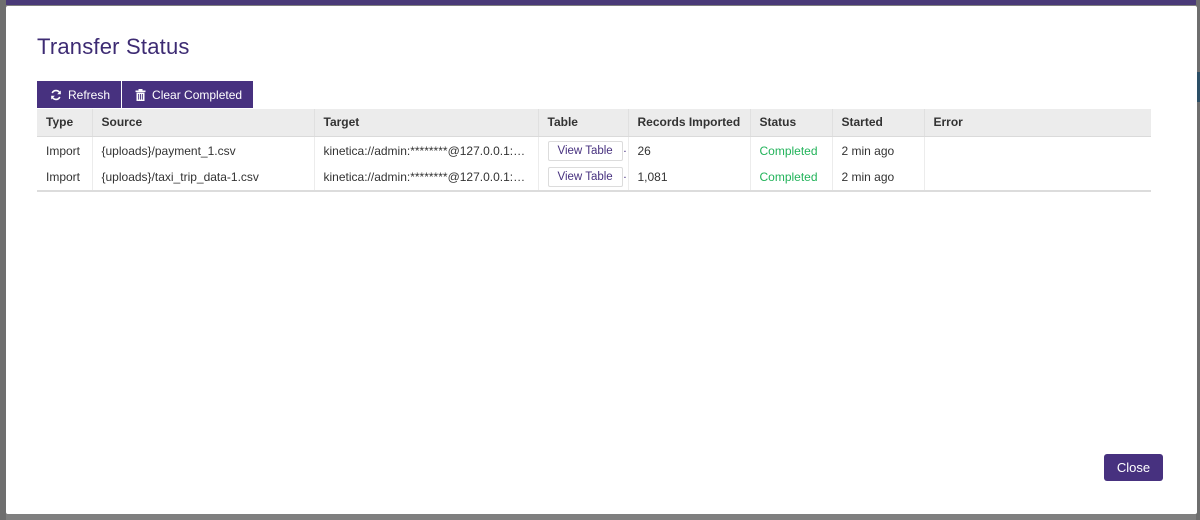 Image resolution: width=1200 pixels, height=520 pixels. What do you see at coordinates (426, 123) in the screenshot?
I see `column-header-target: Target` at bounding box center [426, 123].